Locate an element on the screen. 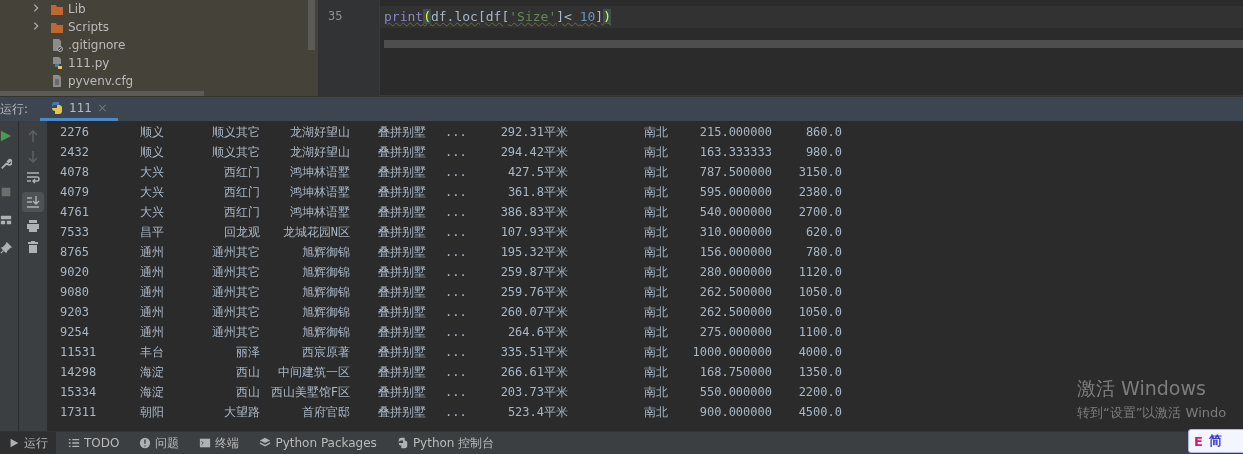 The image size is (1243, 454). tree-item: Lib is located at coordinates (159, 9).